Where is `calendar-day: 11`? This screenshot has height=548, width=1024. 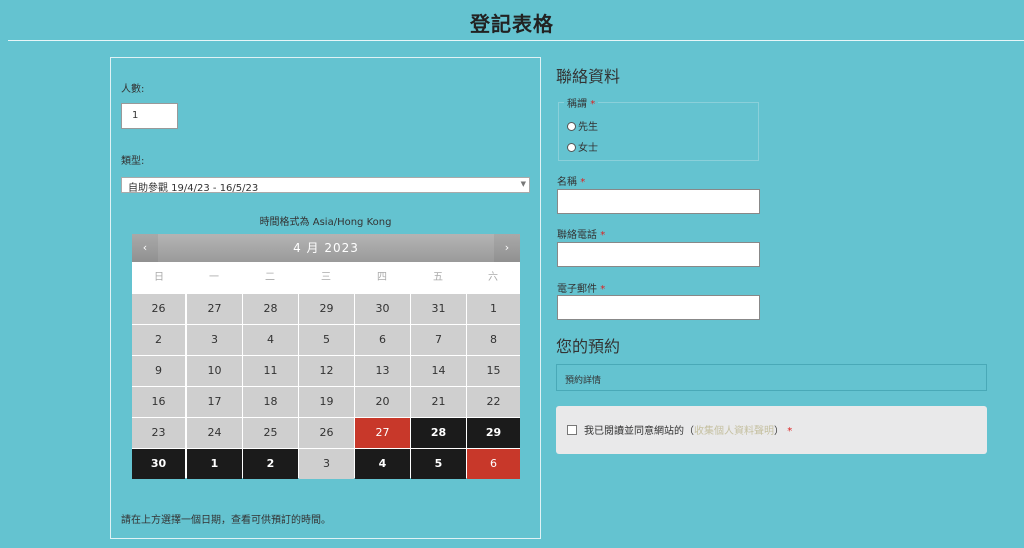 calendar-day: 11 is located at coordinates (270, 371).